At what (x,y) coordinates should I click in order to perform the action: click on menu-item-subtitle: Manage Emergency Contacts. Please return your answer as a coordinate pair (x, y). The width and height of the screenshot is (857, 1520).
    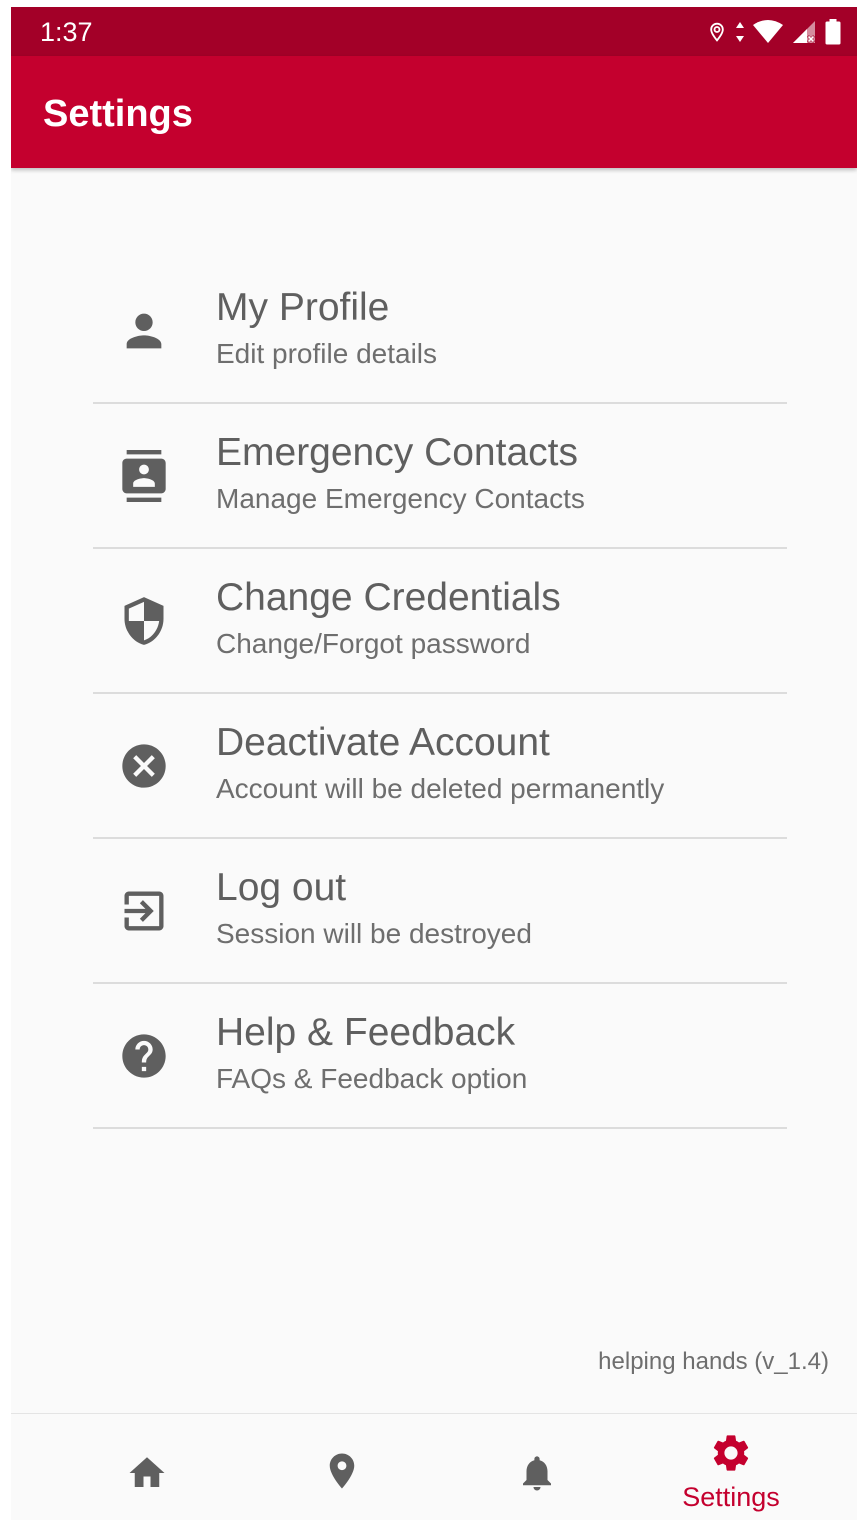
    Looking at the image, I should click on (400, 498).